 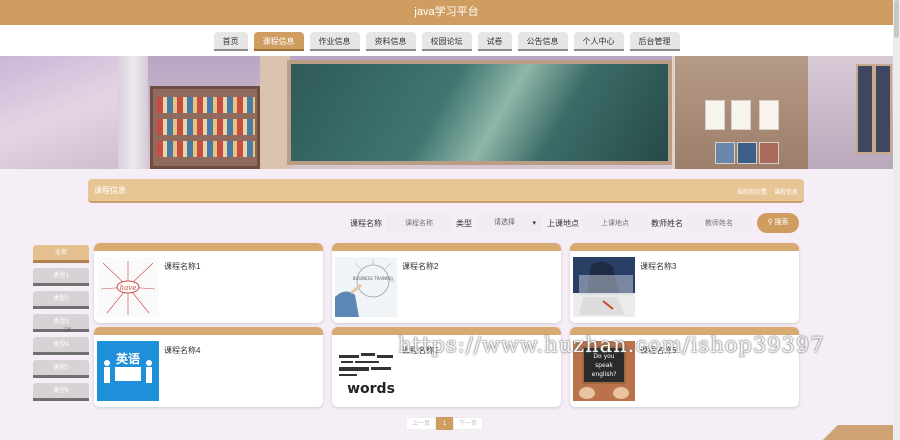 I want to click on course-image-6-line3: english?, so click(x=604, y=374).